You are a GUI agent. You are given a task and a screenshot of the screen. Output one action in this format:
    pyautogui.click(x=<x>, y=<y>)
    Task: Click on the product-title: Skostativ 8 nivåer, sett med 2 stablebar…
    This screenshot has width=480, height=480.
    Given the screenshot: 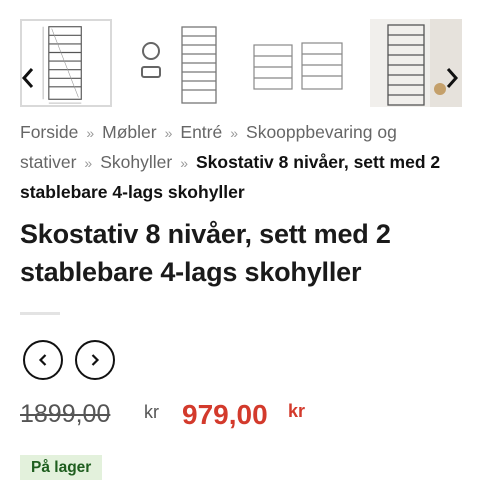 What is the action you would take?
    pyautogui.click(x=205, y=253)
    